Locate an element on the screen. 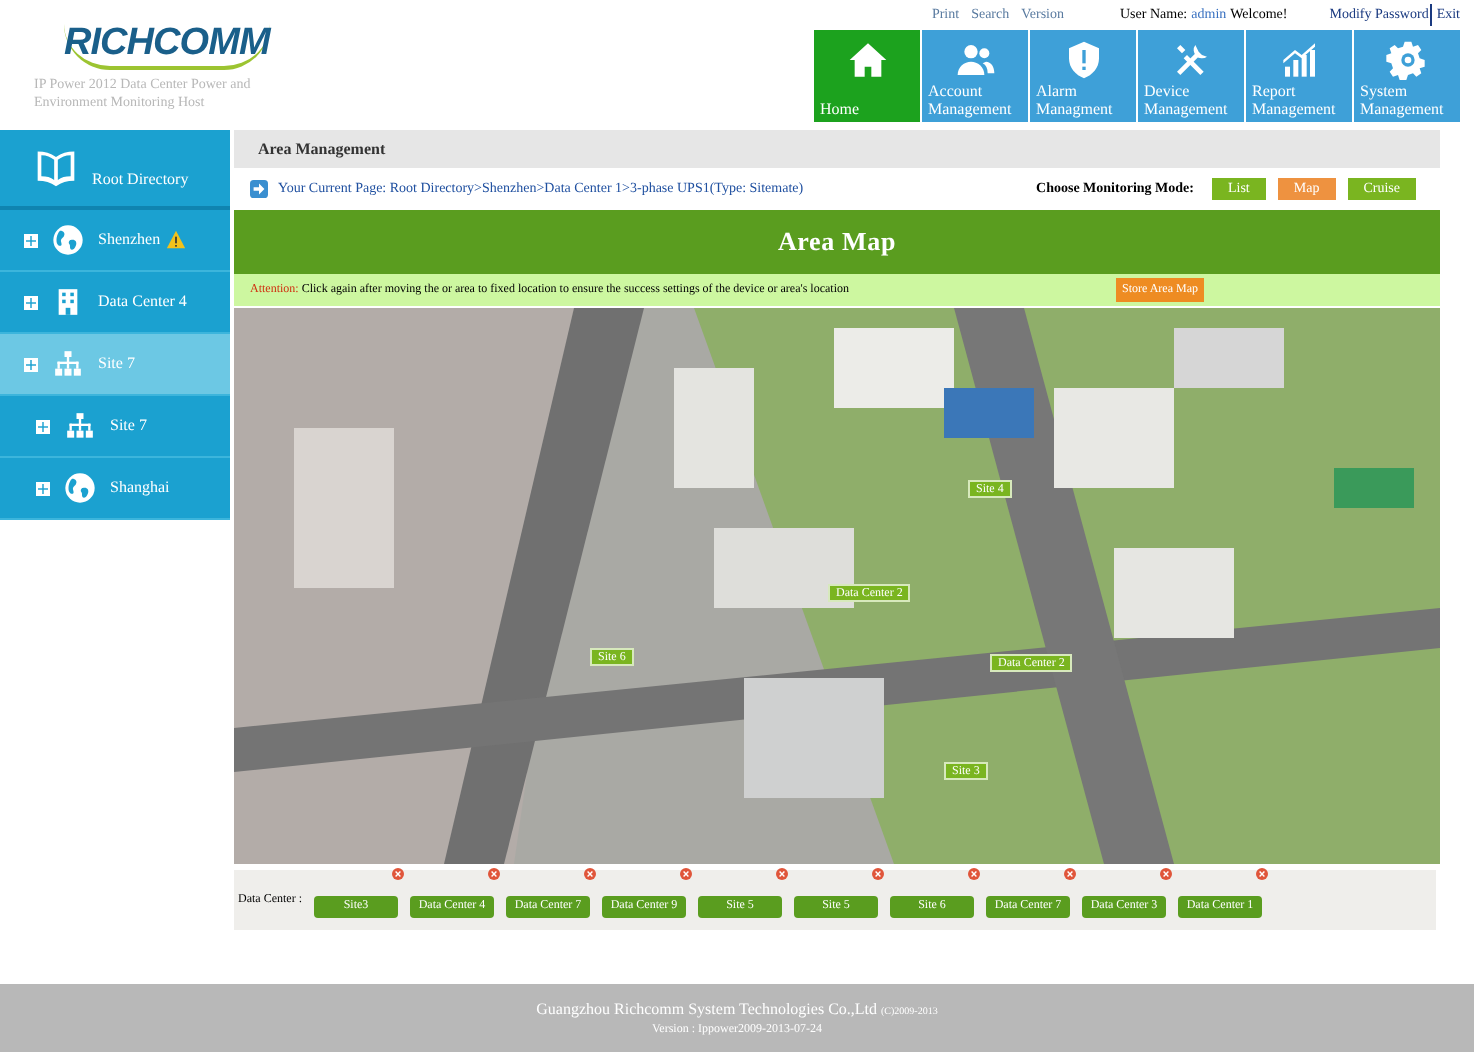 This screenshot has width=1474, height=1052. tree-label: Shenzhen is located at coordinates (129, 240).